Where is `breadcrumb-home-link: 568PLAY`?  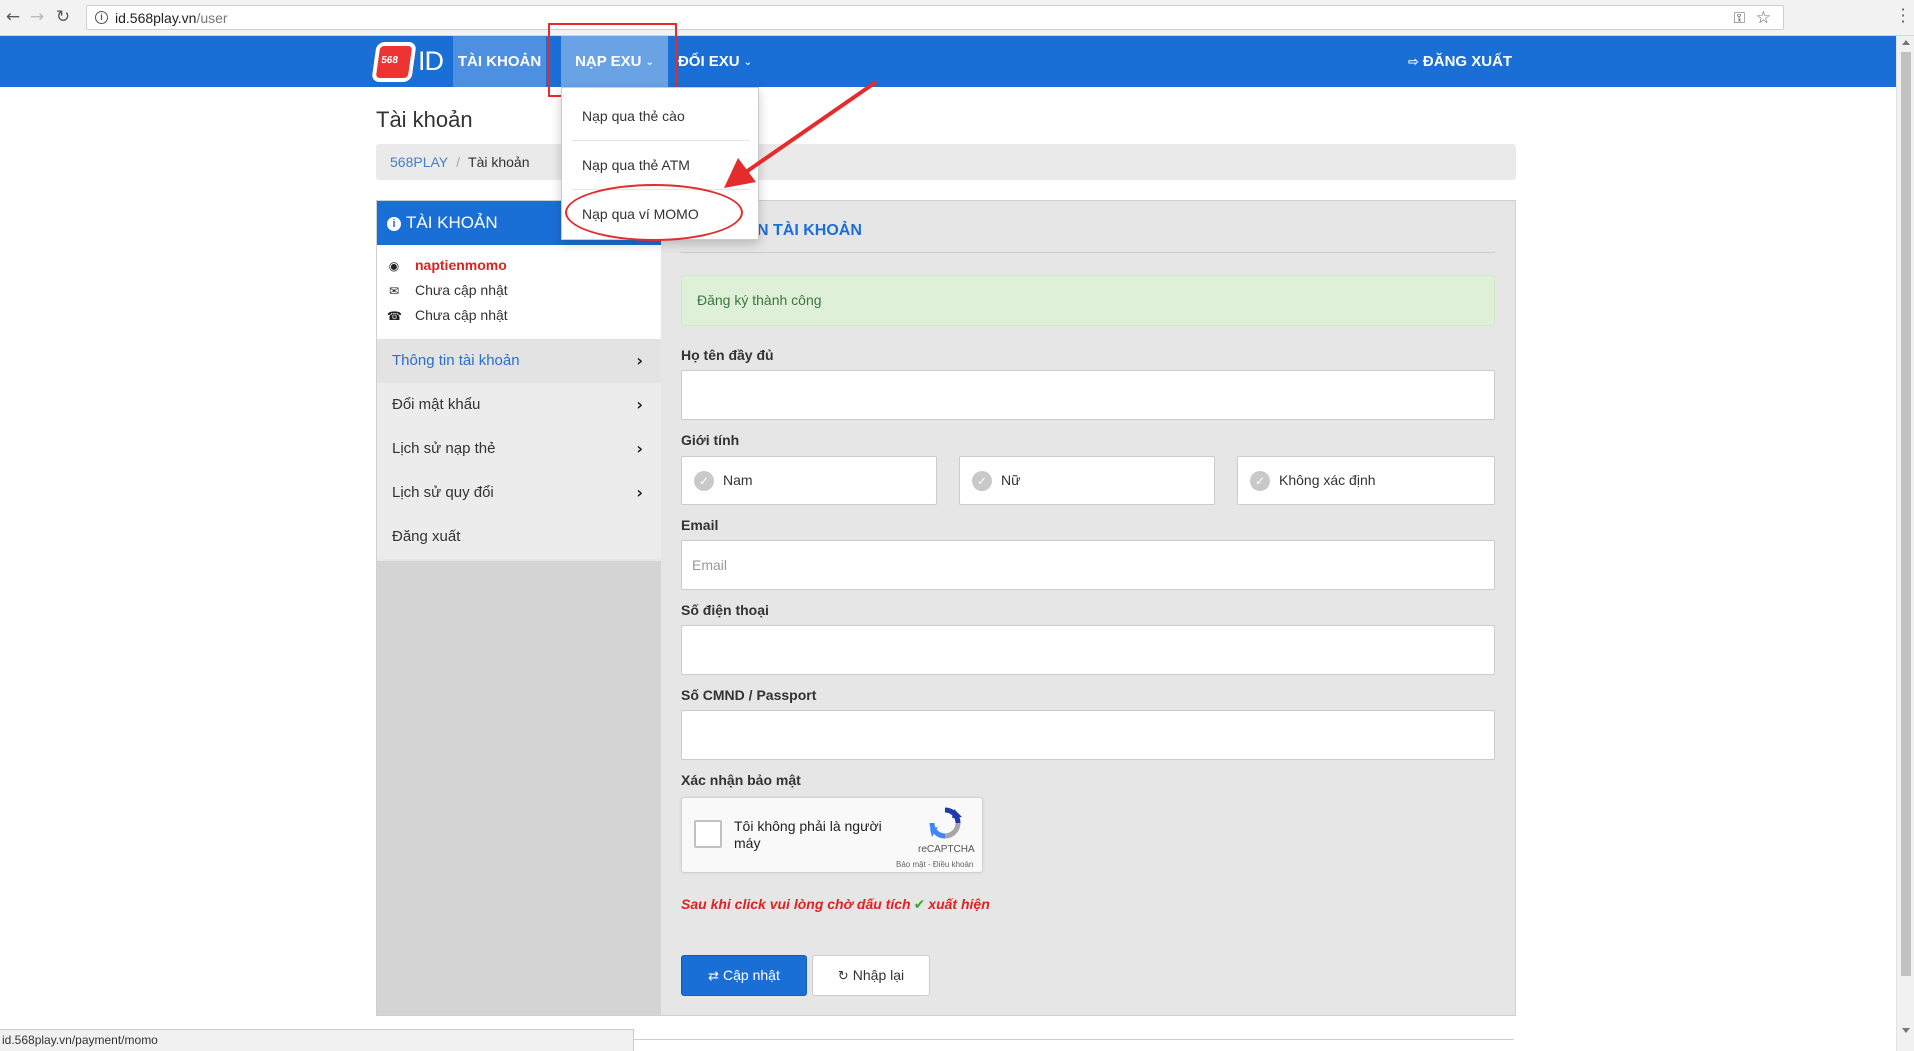 breadcrumb-home-link: 568PLAY is located at coordinates (419, 162).